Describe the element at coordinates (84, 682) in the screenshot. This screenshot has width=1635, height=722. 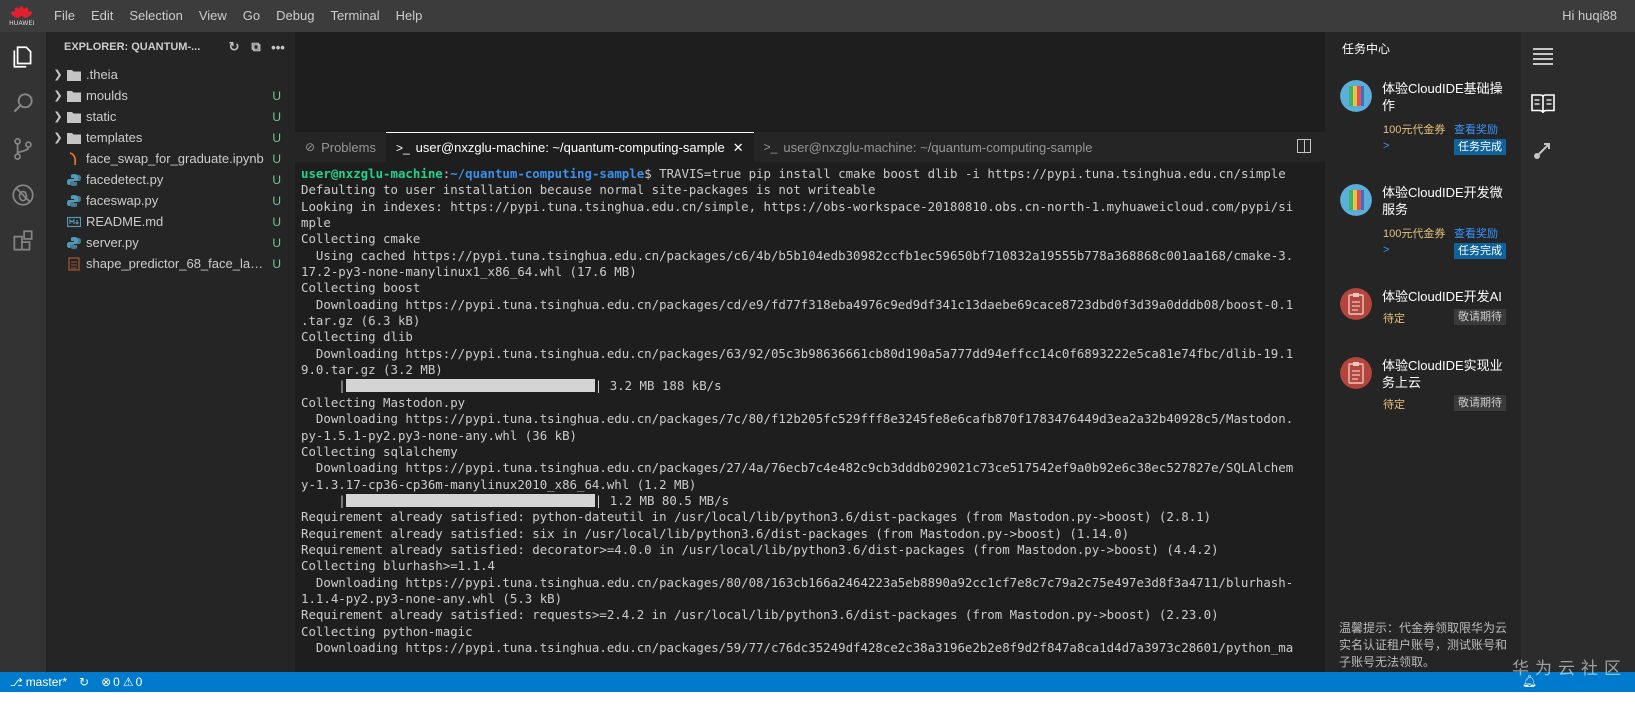
I see `sync-icon: ↻` at that location.